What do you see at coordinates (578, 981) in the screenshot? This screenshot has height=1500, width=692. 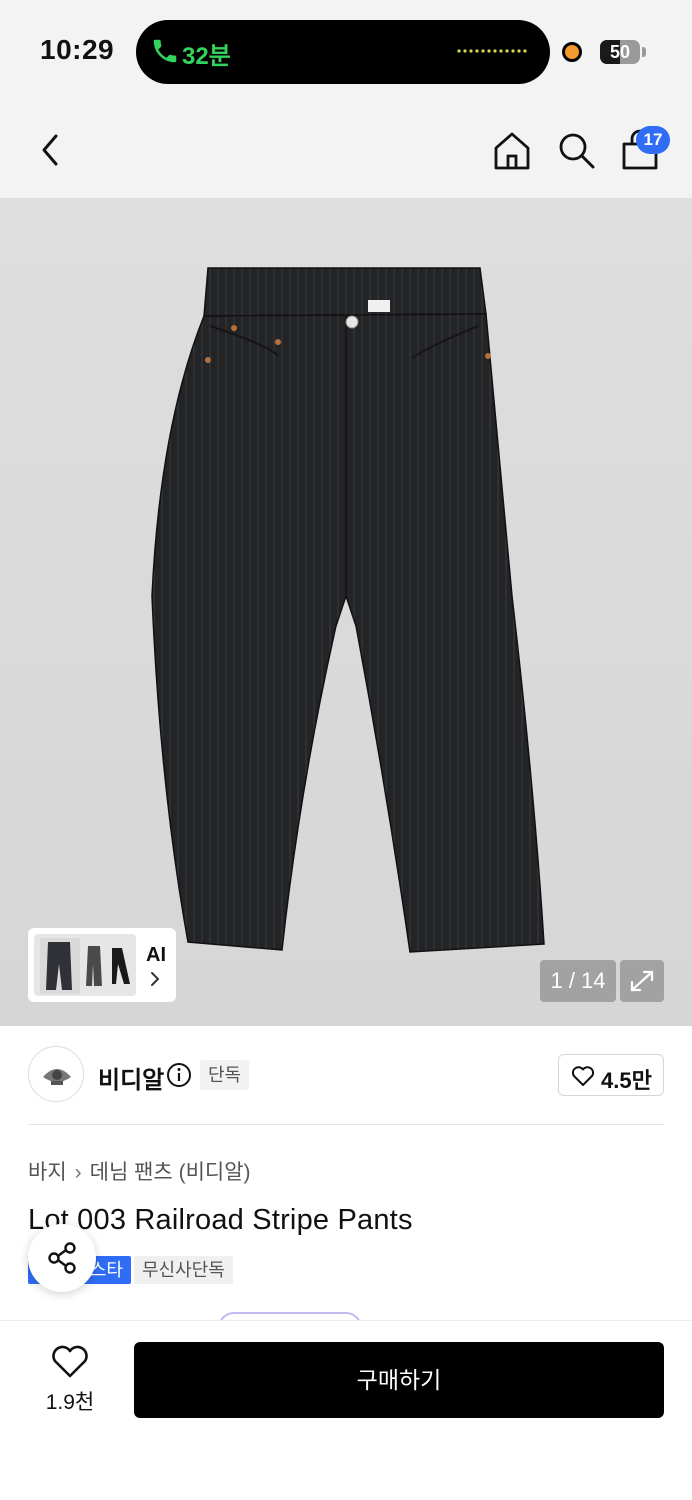 I see `image-counter: 1 / 14` at bounding box center [578, 981].